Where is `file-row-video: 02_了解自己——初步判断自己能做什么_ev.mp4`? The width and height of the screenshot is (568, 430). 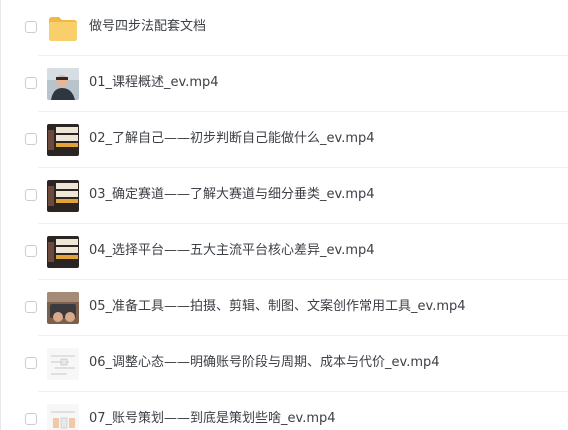
file-row-video: 02_了解自己——初步判断自己能做什么_ev.mp4 is located at coordinates (284, 140).